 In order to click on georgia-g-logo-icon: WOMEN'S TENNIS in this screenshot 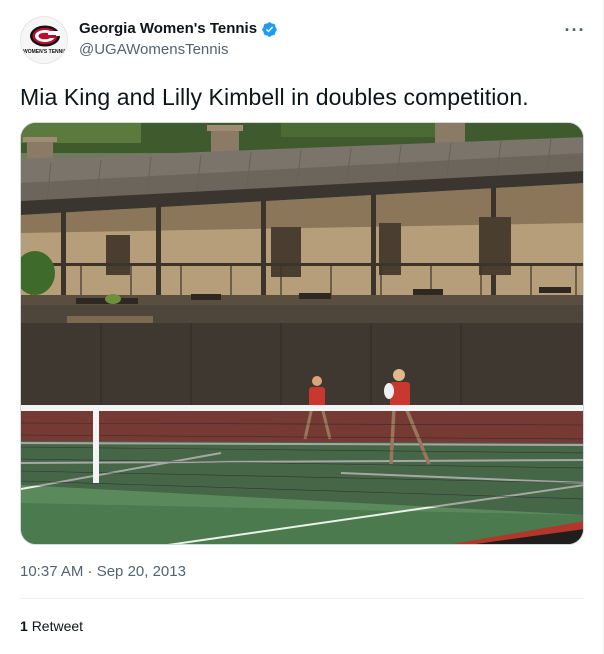, I will do `click(44, 40)`.